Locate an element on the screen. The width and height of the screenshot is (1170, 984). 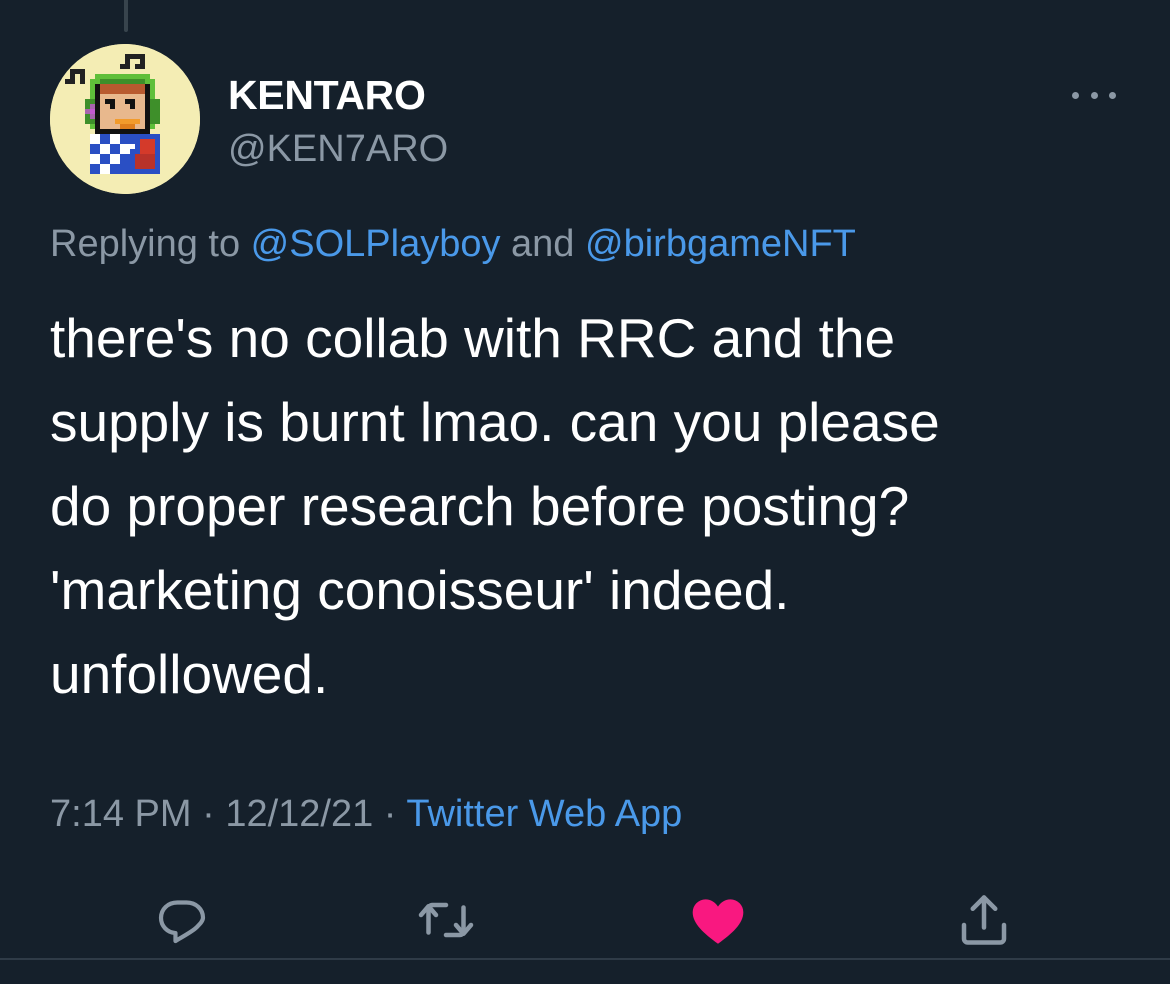
thread-connector-line is located at coordinates (126, 16).